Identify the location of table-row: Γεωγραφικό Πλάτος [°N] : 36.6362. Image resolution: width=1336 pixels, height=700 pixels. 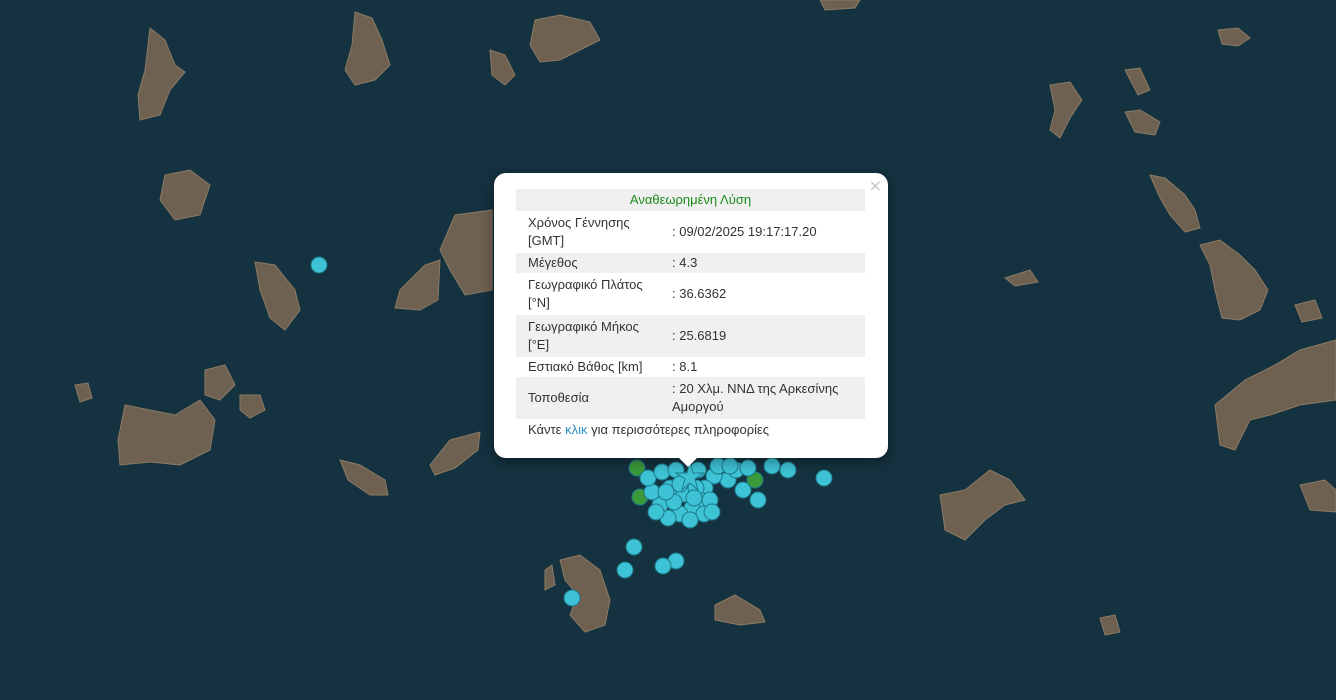
(690, 294).